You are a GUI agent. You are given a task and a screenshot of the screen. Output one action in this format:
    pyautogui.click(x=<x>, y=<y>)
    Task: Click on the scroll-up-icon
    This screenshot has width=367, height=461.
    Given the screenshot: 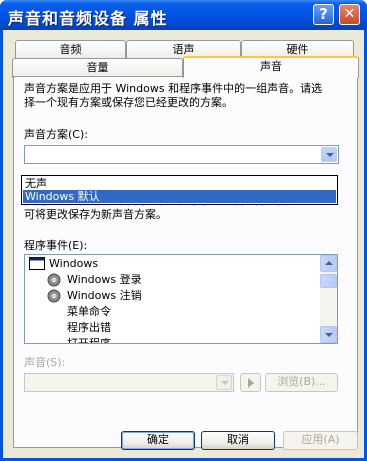 What is the action you would take?
    pyautogui.click(x=328, y=263)
    